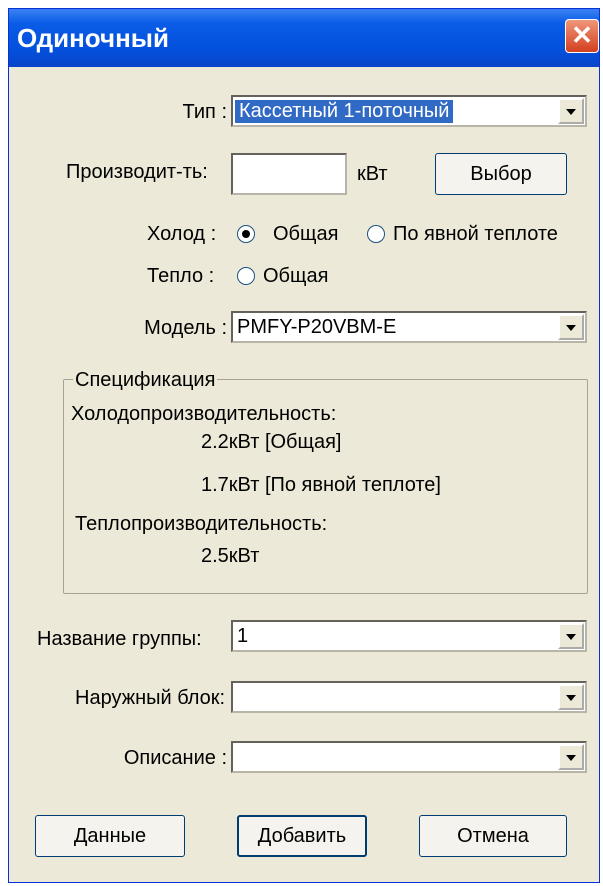 The image size is (603, 886). I want to click on close-icon: ✕, so click(582, 35).